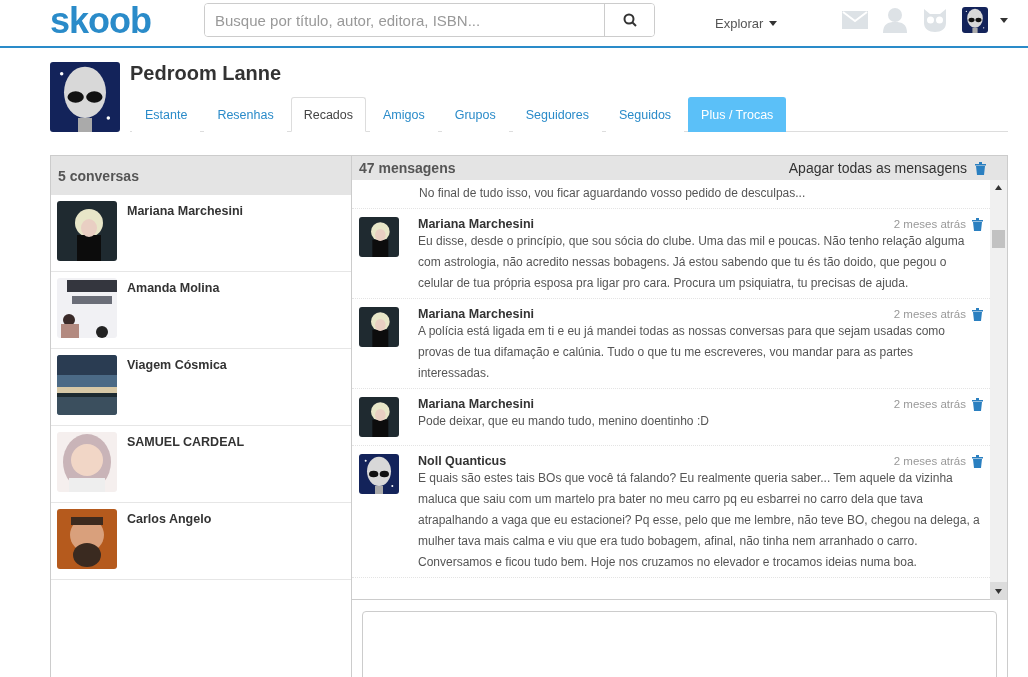  What do you see at coordinates (407, 168) in the screenshot?
I see `messages-count: 47 mensagens` at bounding box center [407, 168].